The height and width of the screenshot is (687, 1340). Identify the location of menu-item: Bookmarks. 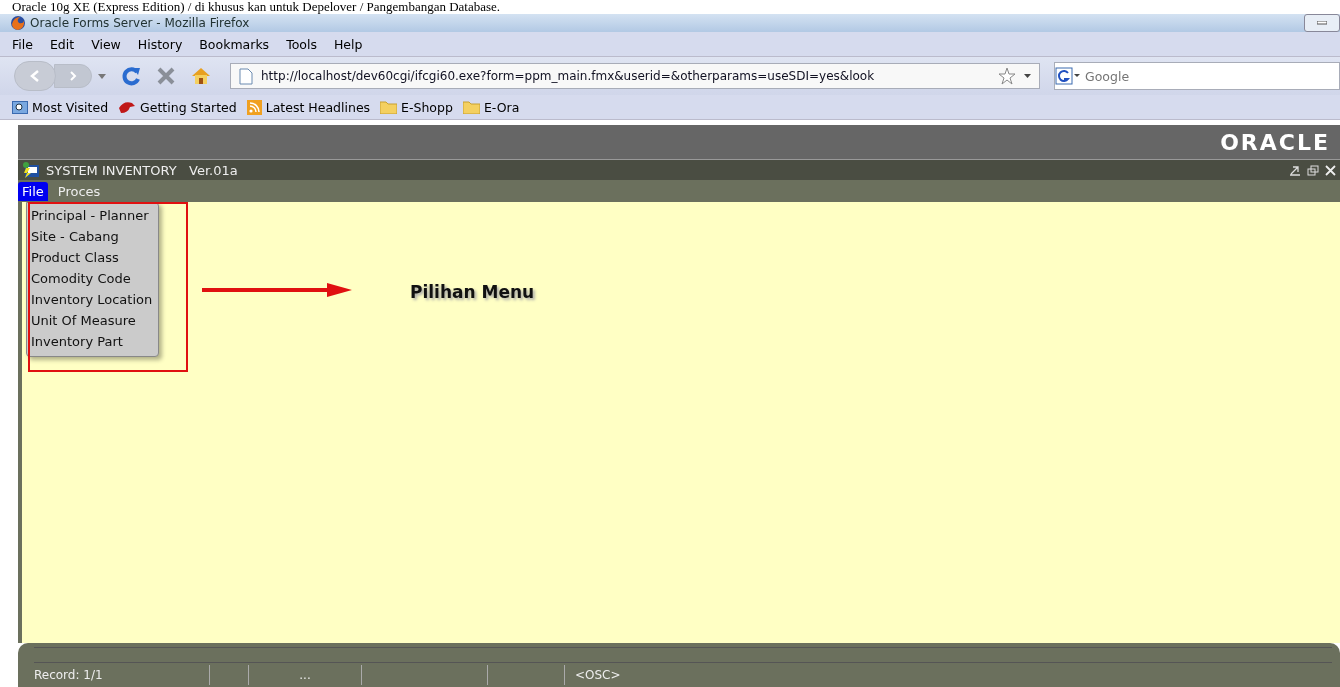
(234, 44).